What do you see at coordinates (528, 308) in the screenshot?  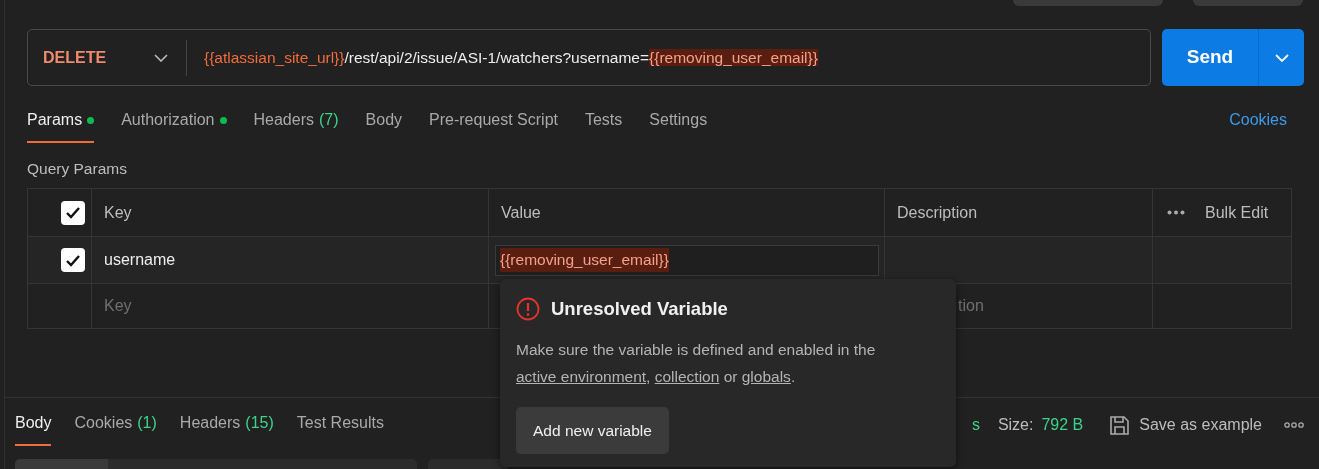 I see `error-icon` at bounding box center [528, 308].